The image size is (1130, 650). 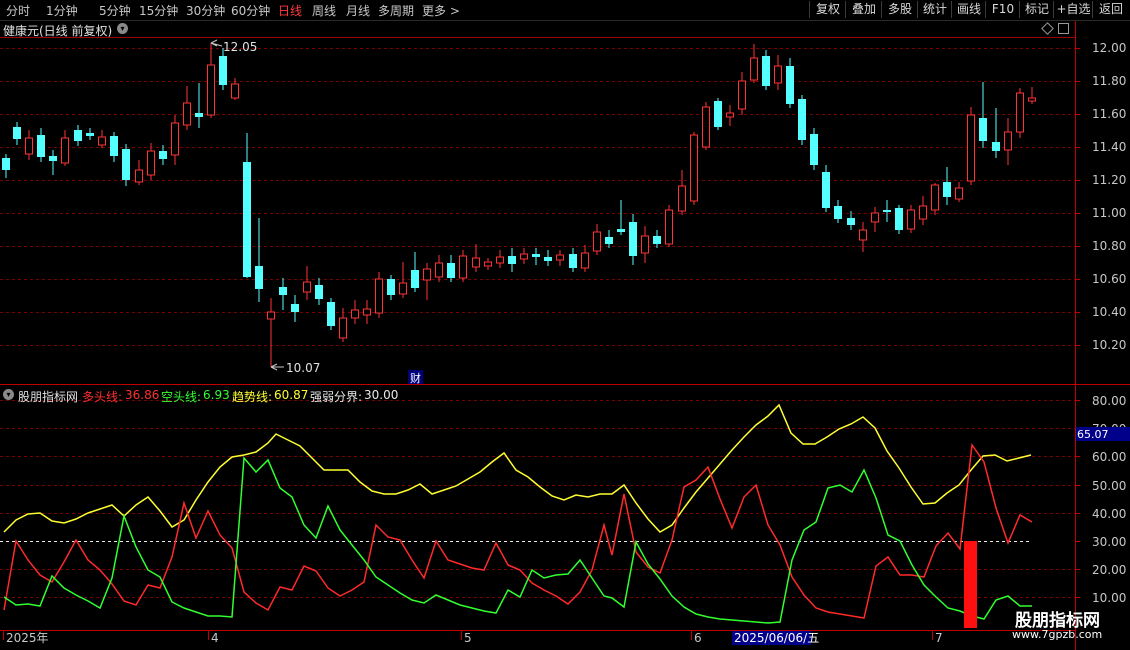 I want to click on overlay-button: 叠加, so click(x=863, y=9).